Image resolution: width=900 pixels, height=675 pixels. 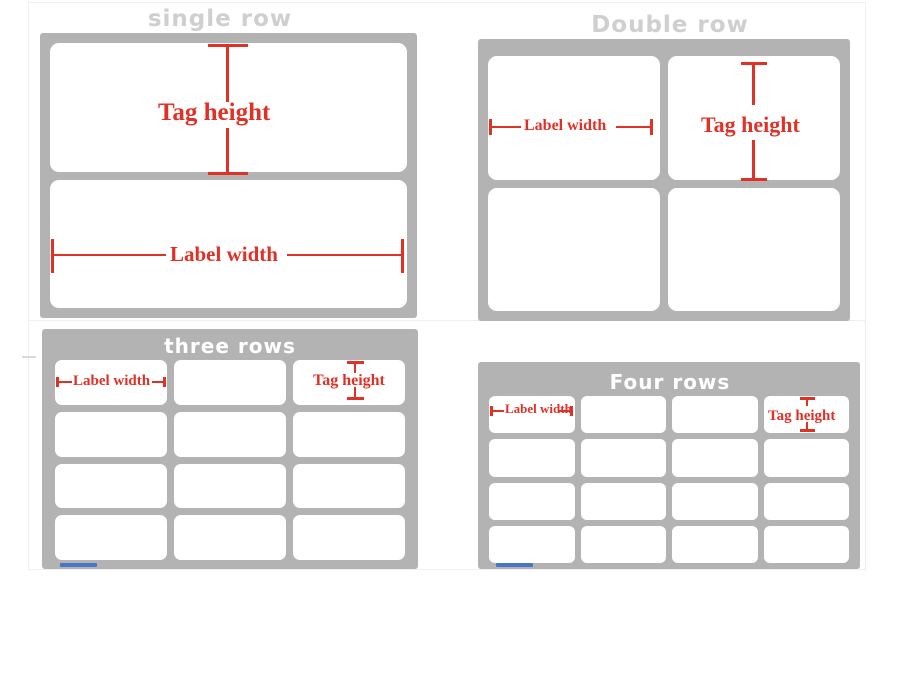 I want to click on dimension-cap-left-icon, so click(x=52, y=256).